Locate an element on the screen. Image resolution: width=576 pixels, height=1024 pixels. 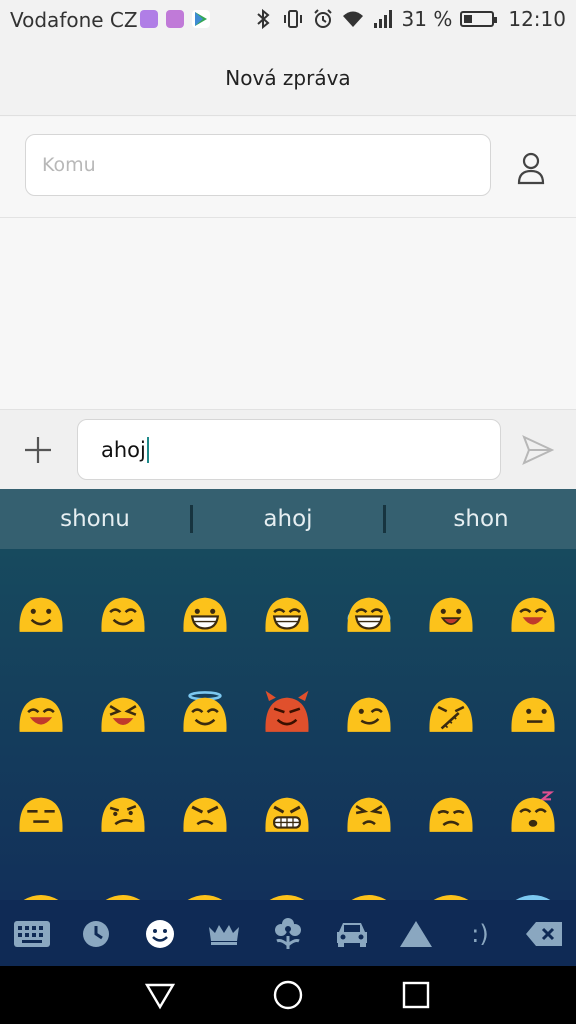
suggestion-1: shonu is located at coordinates (95, 519).